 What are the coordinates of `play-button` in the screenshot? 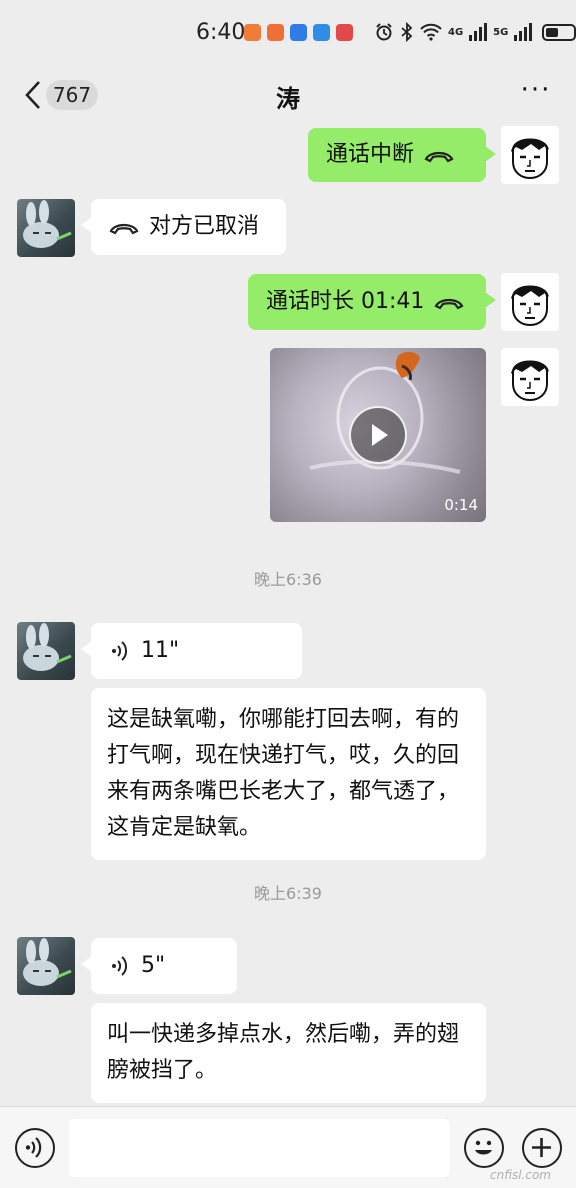 It's located at (378, 435).